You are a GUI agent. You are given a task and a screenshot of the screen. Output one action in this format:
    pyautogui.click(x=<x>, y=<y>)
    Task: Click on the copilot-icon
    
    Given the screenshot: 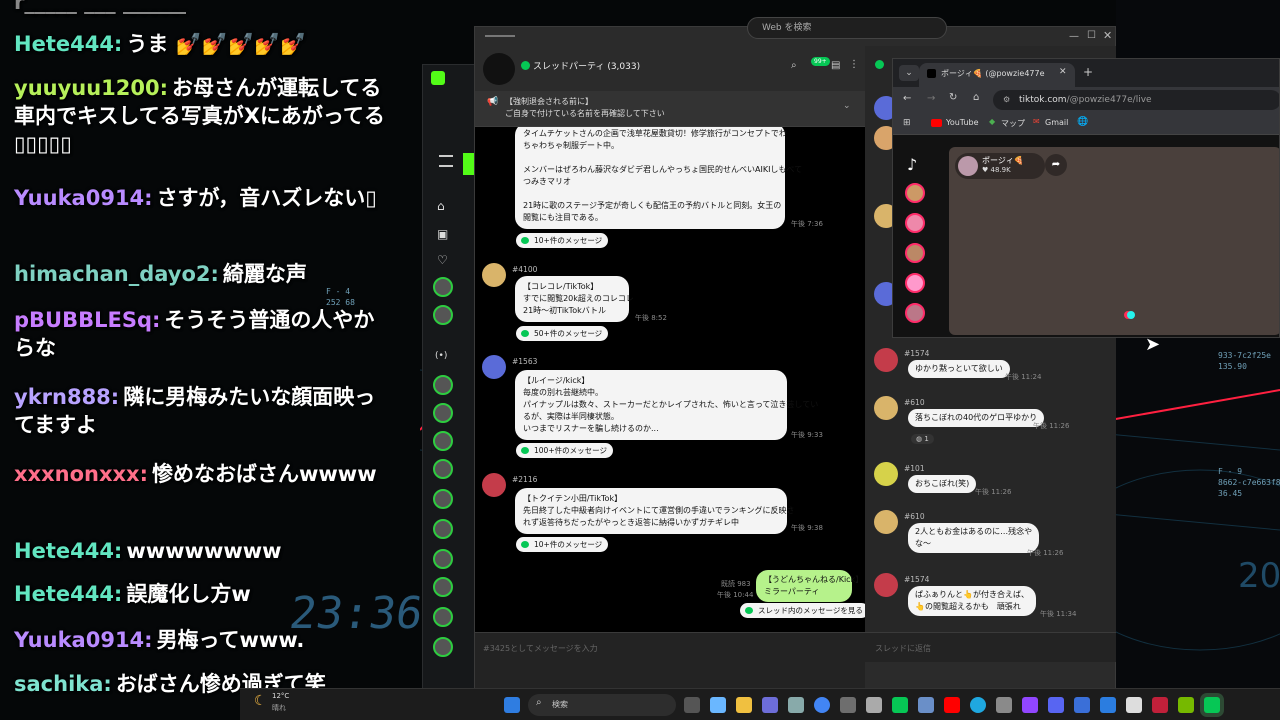 What is the action you would take?
    pyautogui.click(x=718, y=705)
    